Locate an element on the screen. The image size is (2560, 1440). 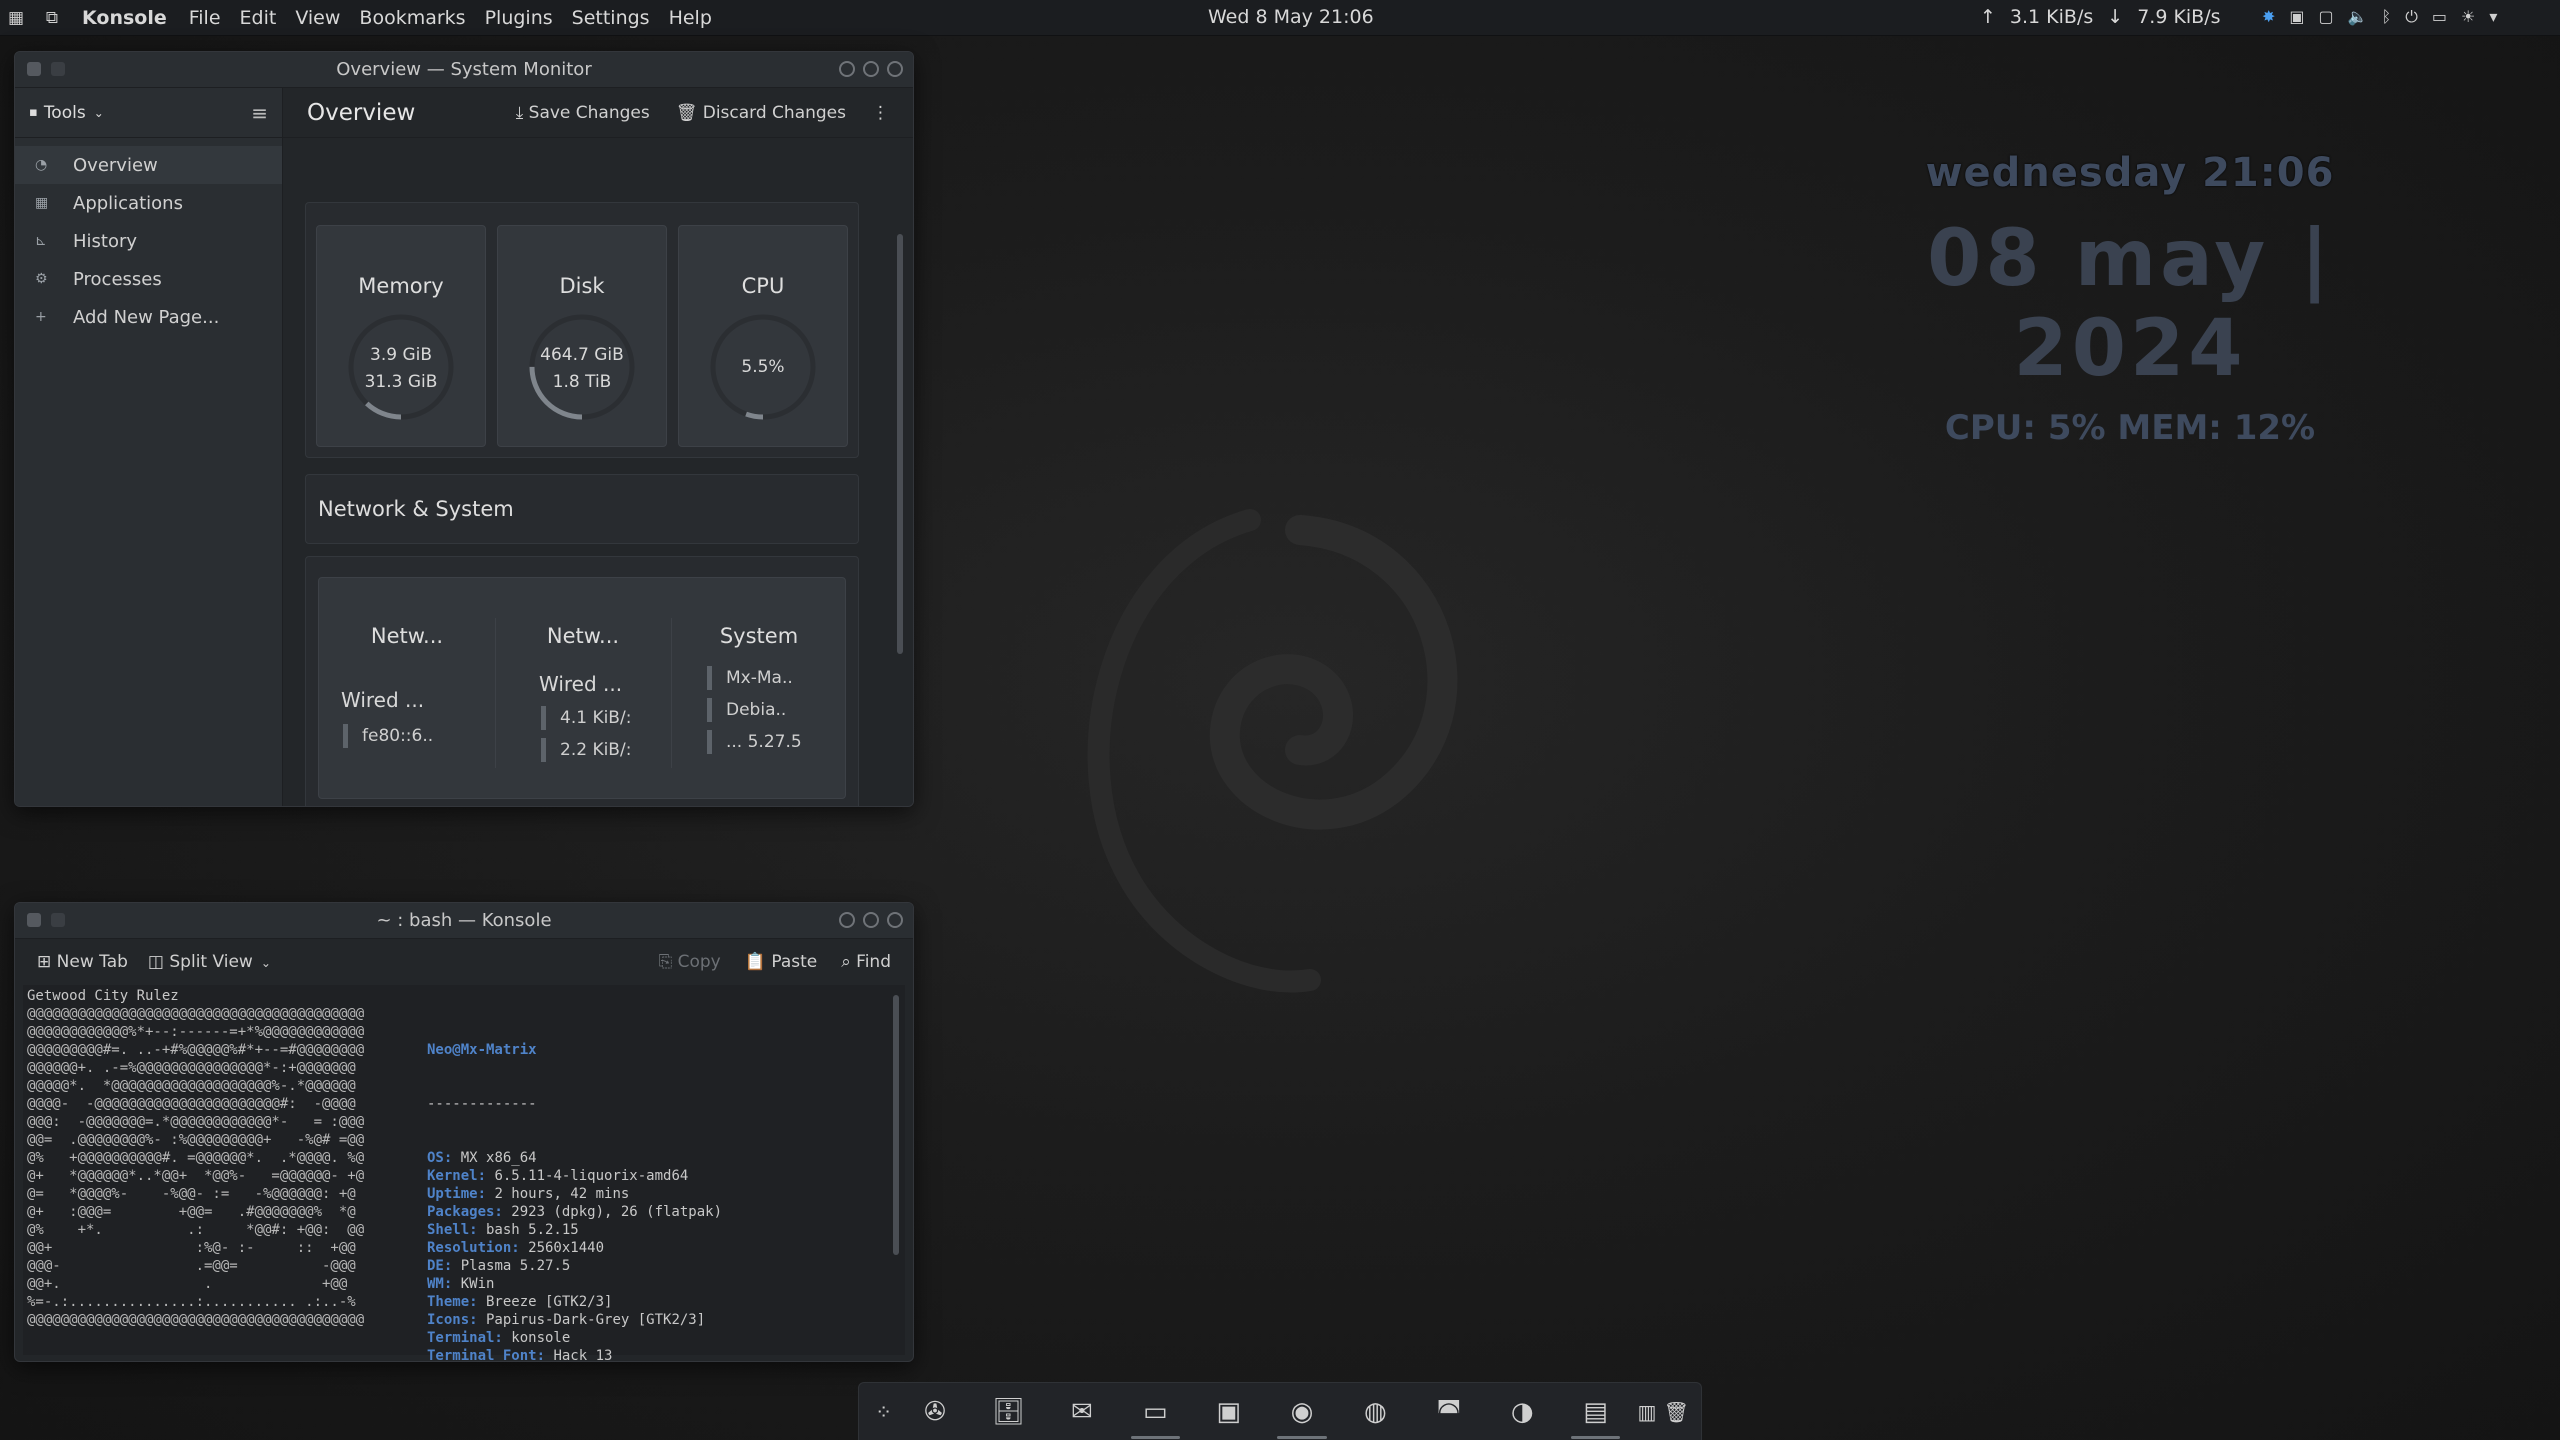
find-button: ⌕ Find is located at coordinates (866, 962).